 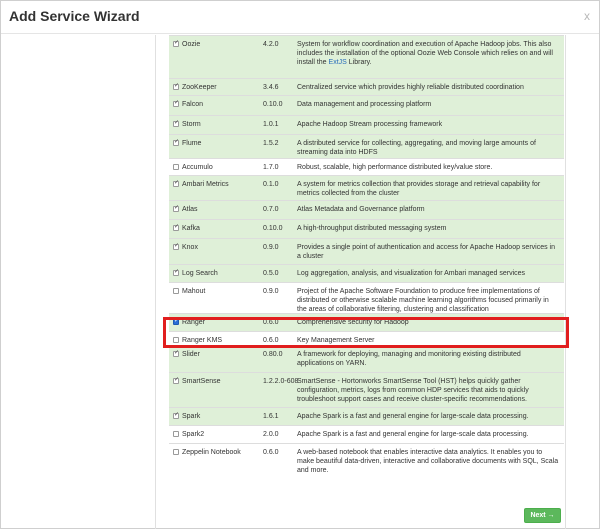 What do you see at coordinates (190, 247) in the screenshot?
I see `service-name: Knox` at bounding box center [190, 247].